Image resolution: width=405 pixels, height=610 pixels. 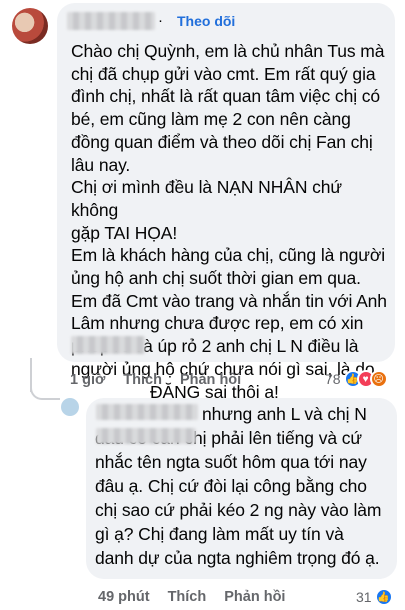 I want to click on reaction-count: 78, so click(x=333, y=379).